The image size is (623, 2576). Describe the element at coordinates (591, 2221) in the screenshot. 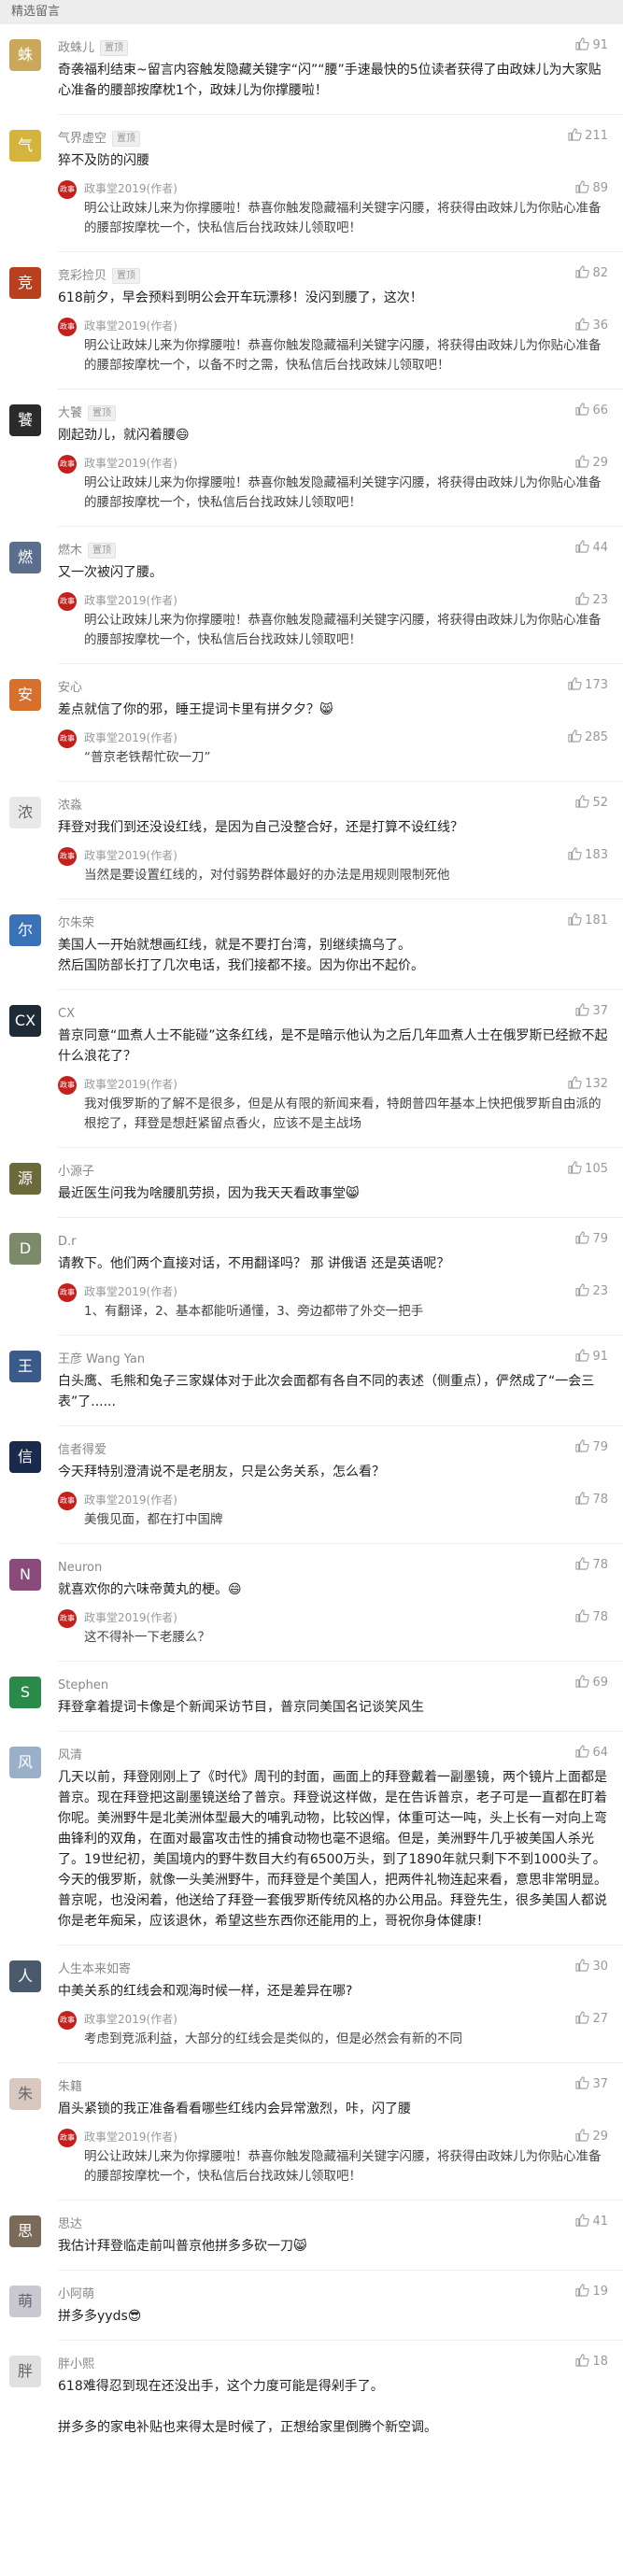

I see `like-button: 41` at that location.